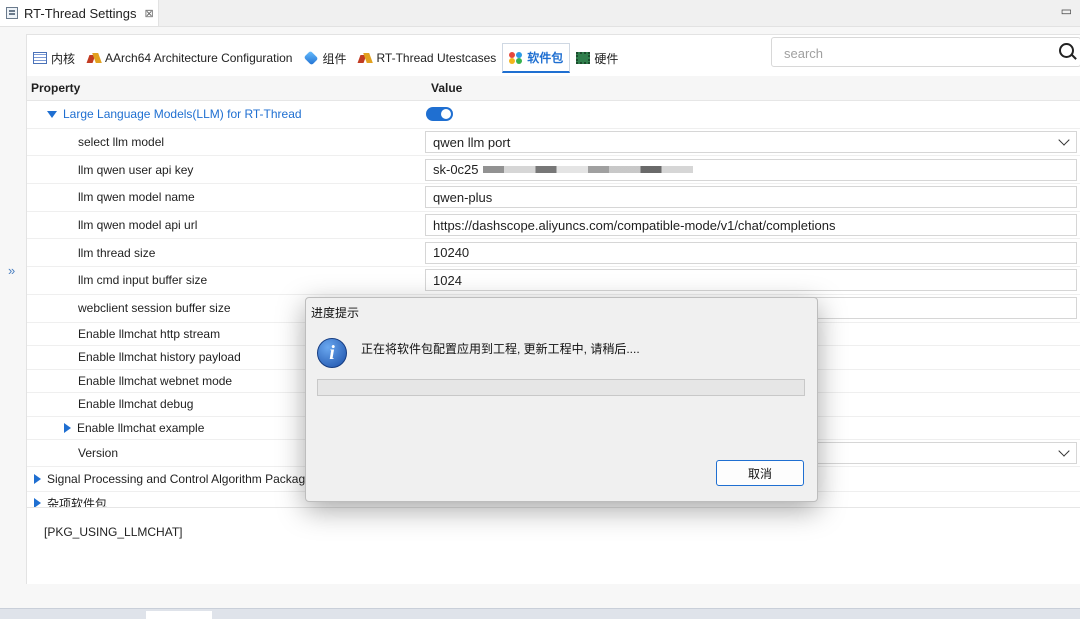 Image resolution: width=1080 pixels, height=619 pixels. Describe the element at coordinates (113, 532) in the screenshot. I see `description-text: [PKG_USING_LLMCHAT]` at that location.